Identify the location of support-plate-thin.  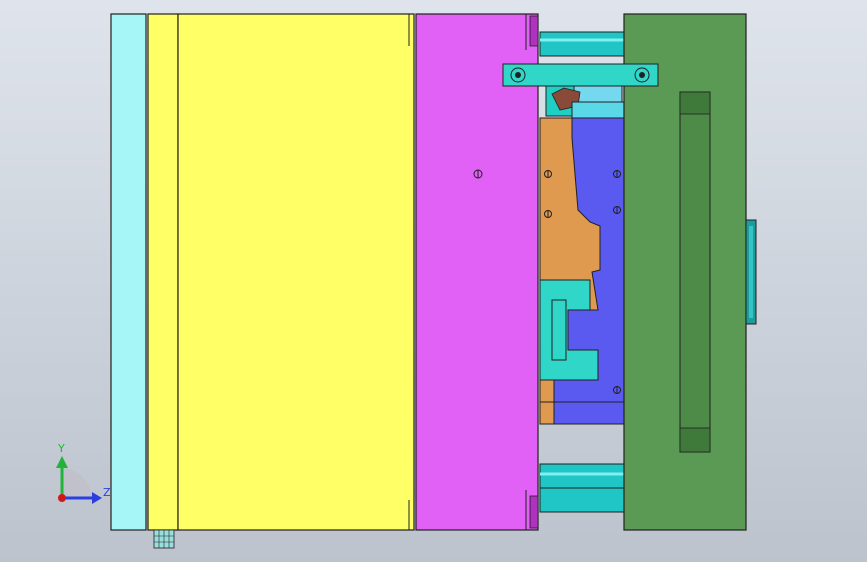
(163, 272).